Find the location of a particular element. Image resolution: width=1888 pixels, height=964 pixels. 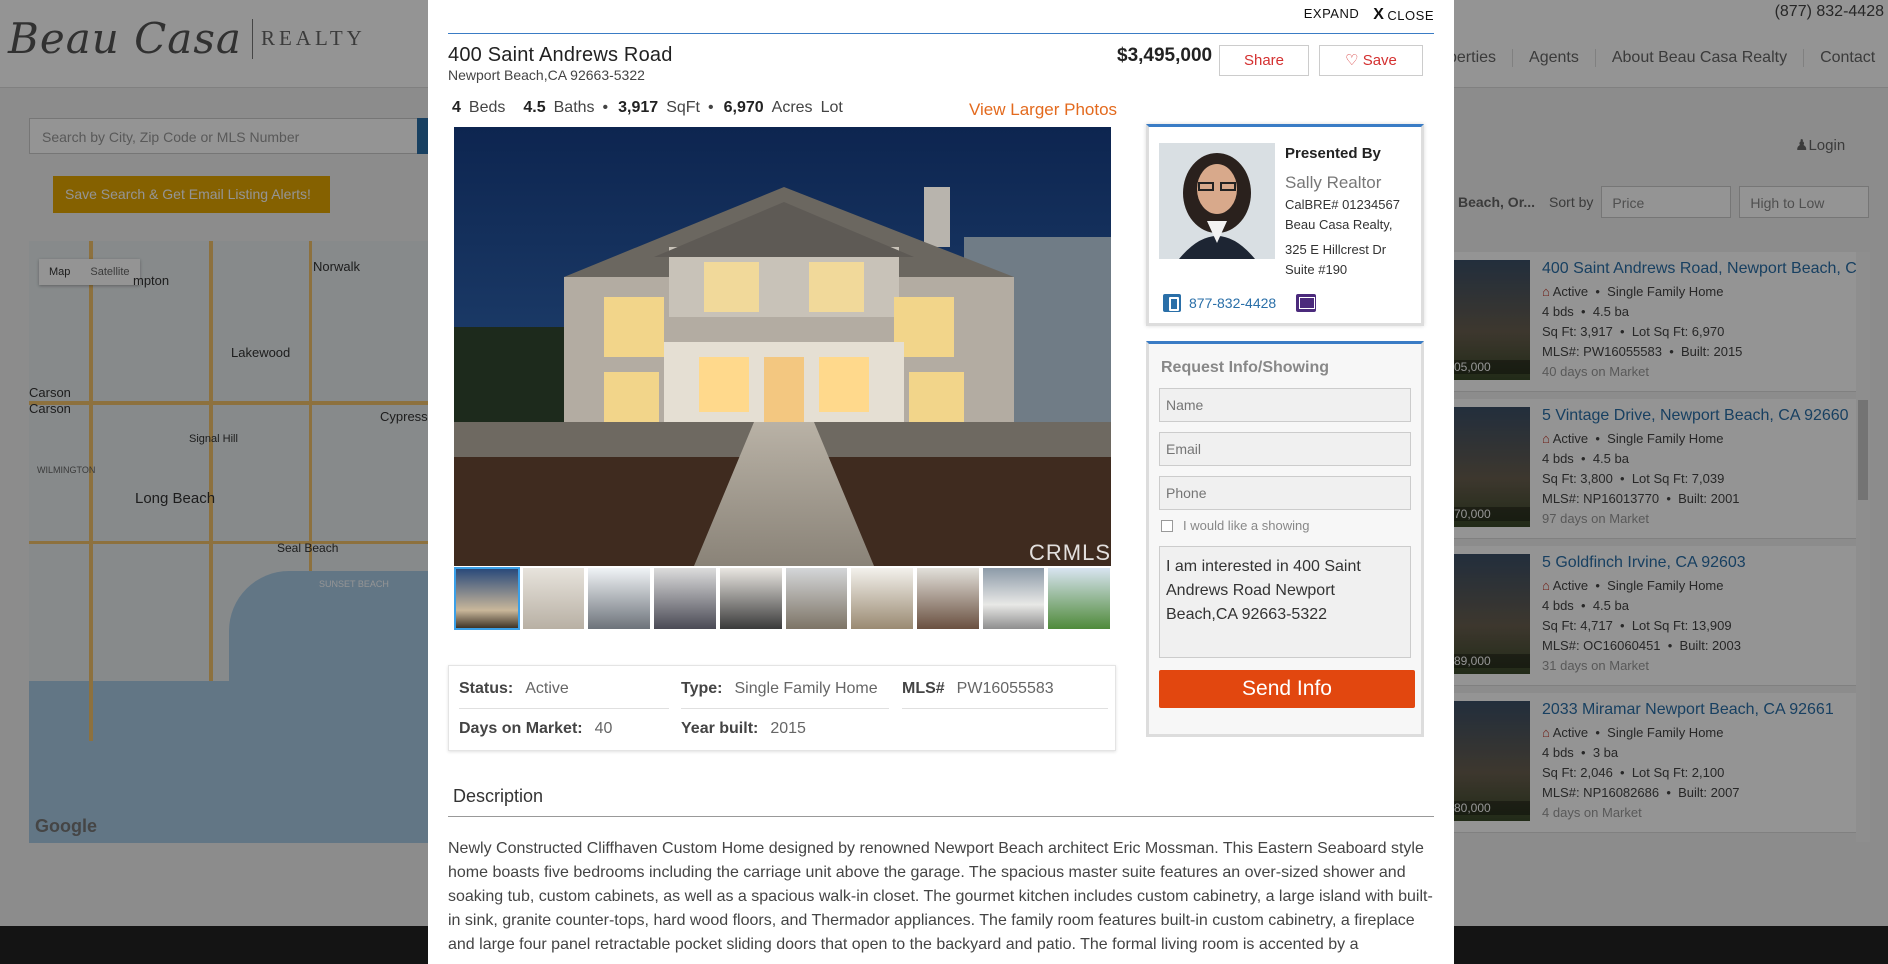

agent-company: Beau Casa Realty, is located at coordinates (1339, 224).